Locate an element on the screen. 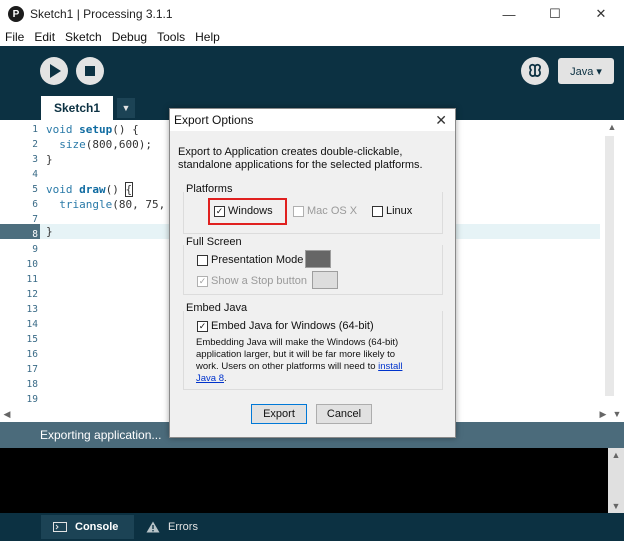 This screenshot has width=624, height=541. menu-edit: Edit is located at coordinates (44, 37).